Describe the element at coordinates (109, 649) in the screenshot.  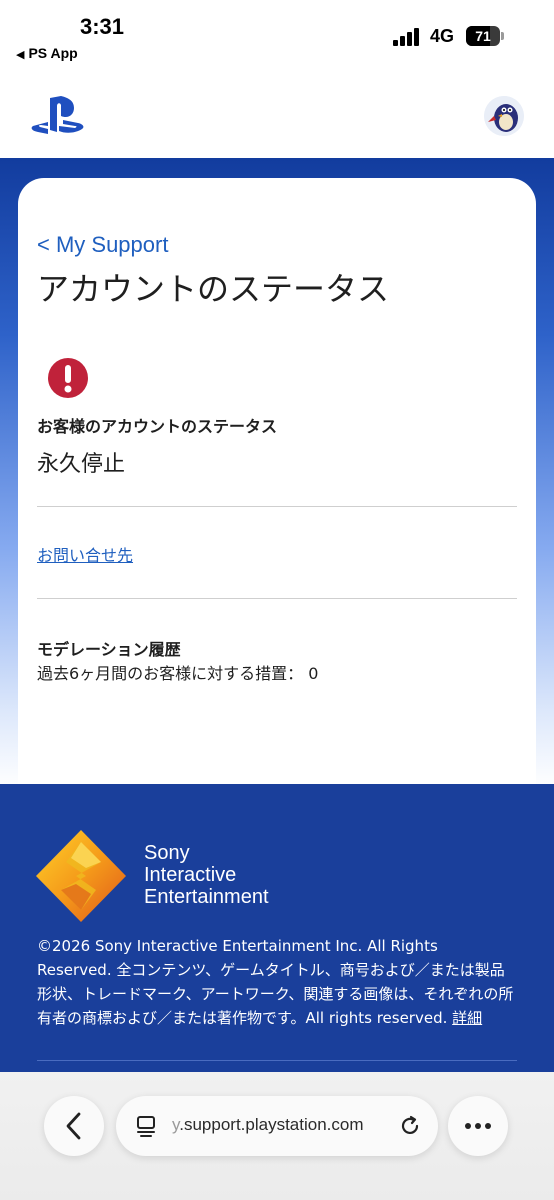
I see `moderation-history-title: モデレーション履歴` at that location.